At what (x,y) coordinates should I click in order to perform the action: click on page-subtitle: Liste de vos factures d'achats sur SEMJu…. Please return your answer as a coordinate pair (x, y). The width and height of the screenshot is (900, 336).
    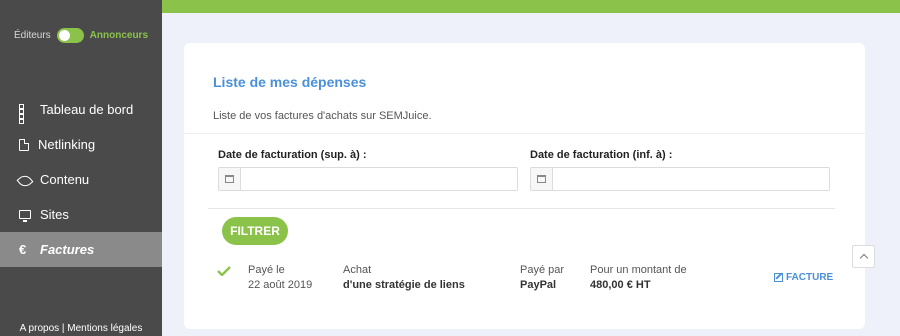
    Looking at the image, I should click on (322, 116).